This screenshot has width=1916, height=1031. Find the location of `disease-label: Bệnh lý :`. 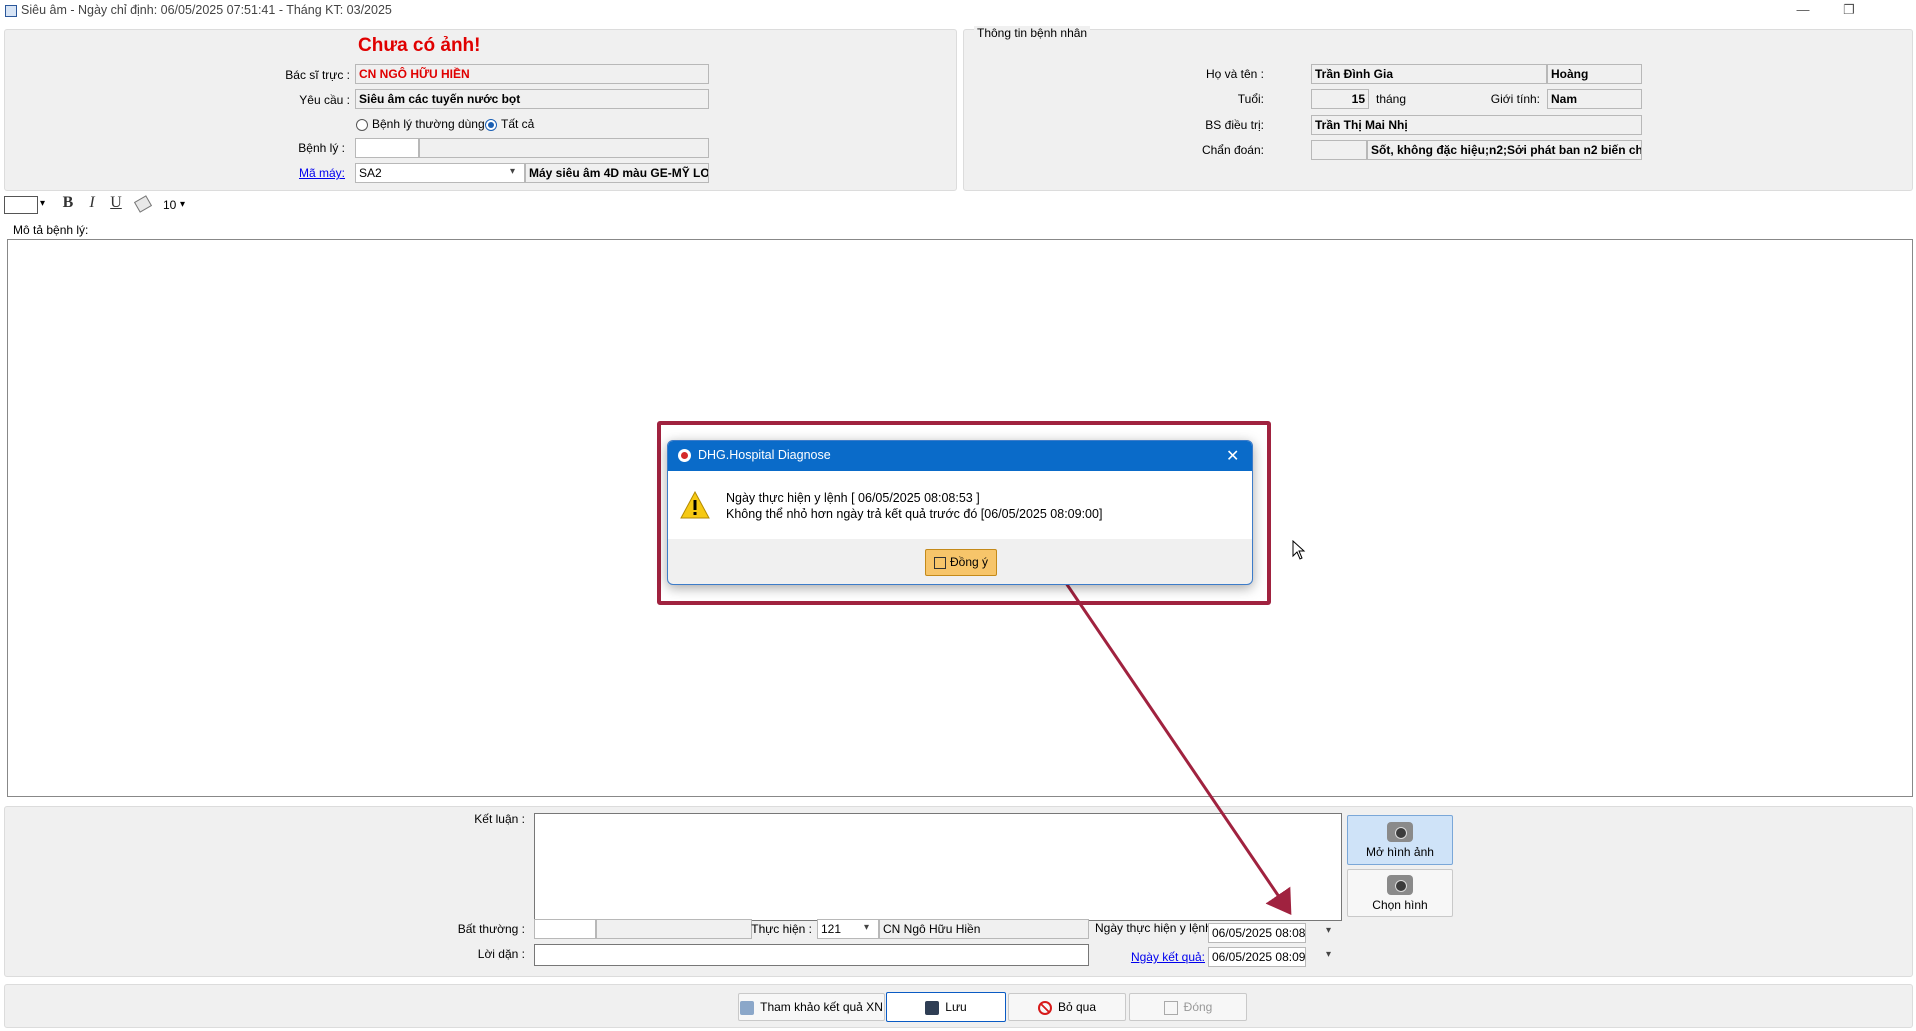

disease-label: Bệnh lý : is located at coordinates (321, 148).